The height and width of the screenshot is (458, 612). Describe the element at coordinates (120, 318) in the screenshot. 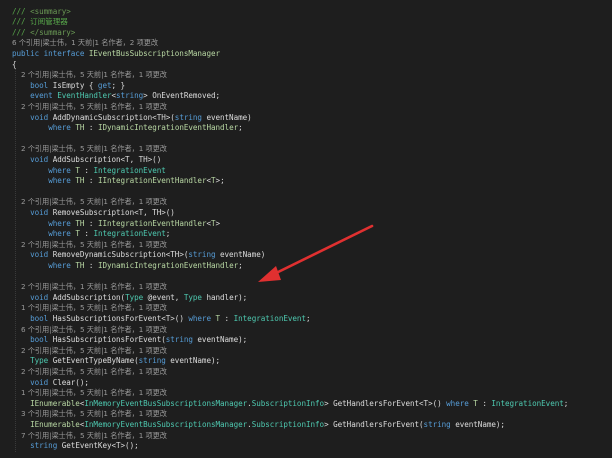

I see `code-token: HasSubscriptionsForEvent<T>()` at that location.